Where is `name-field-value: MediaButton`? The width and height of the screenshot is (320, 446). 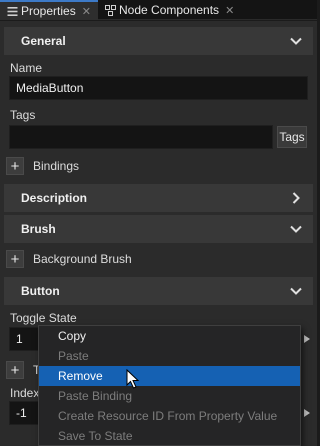 name-field-value: MediaButton is located at coordinates (50, 88).